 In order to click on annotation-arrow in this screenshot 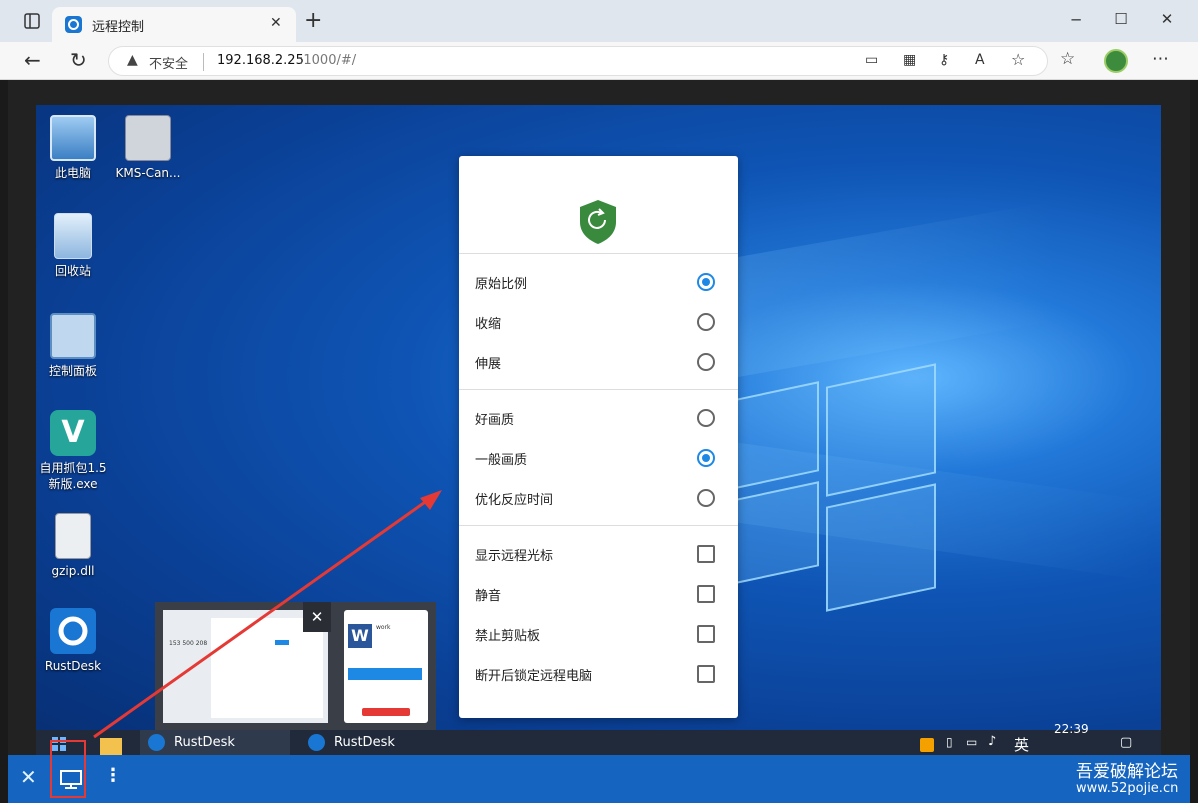, I will do `click(267, 614)`.